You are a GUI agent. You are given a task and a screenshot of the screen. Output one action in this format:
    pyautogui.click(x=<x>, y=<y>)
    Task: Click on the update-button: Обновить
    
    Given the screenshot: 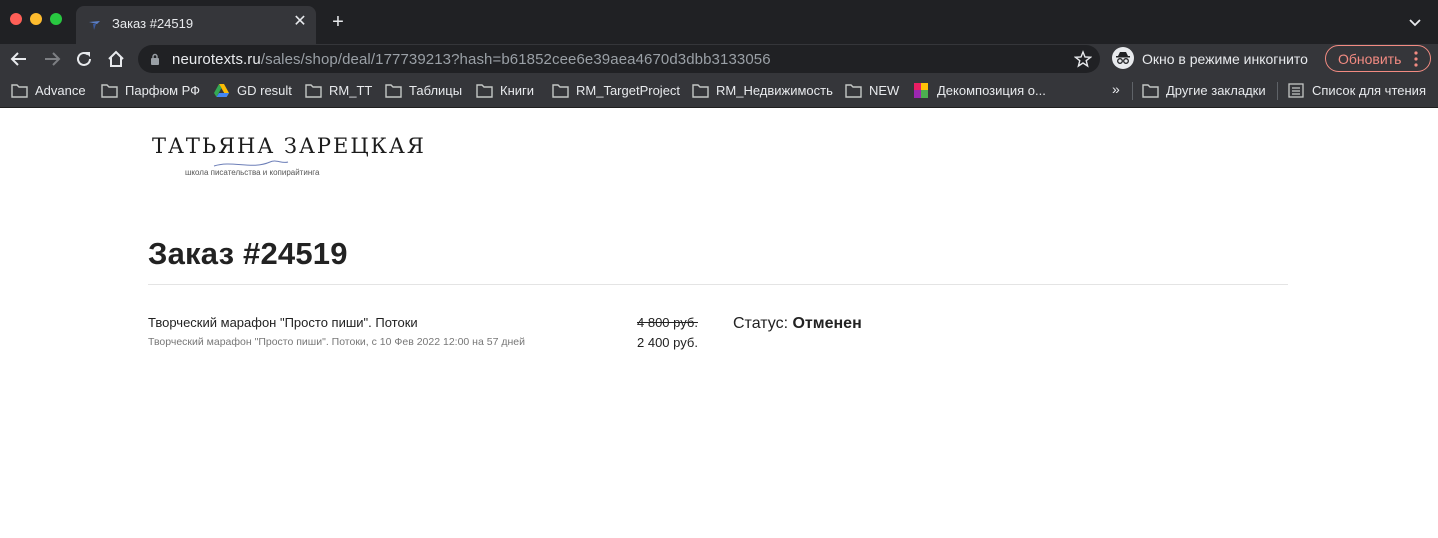 What is the action you would take?
    pyautogui.click(x=1378, y=58)
    